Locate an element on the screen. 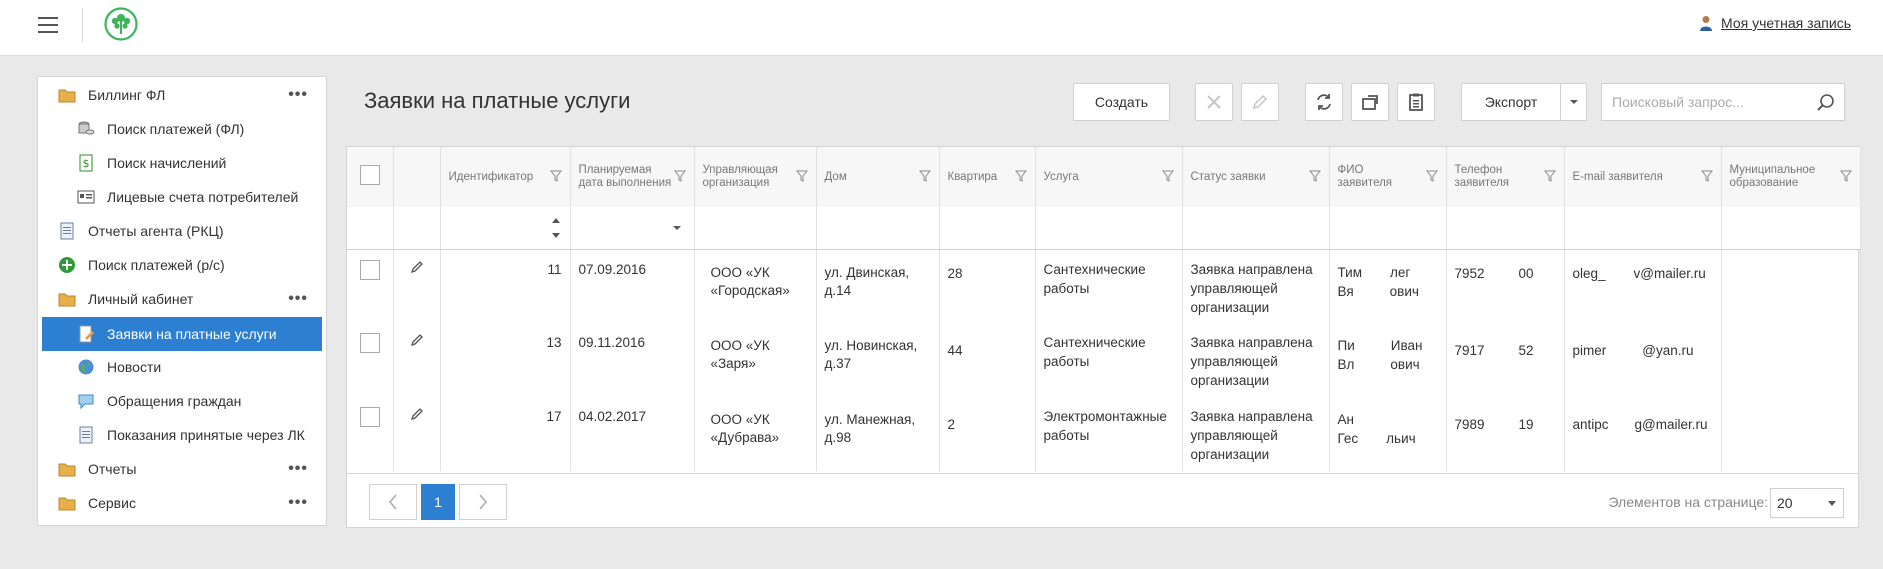 This screenshot has width=1883, height=569. email-part: g@mailer.ru is located at coordinates (1671, 424).